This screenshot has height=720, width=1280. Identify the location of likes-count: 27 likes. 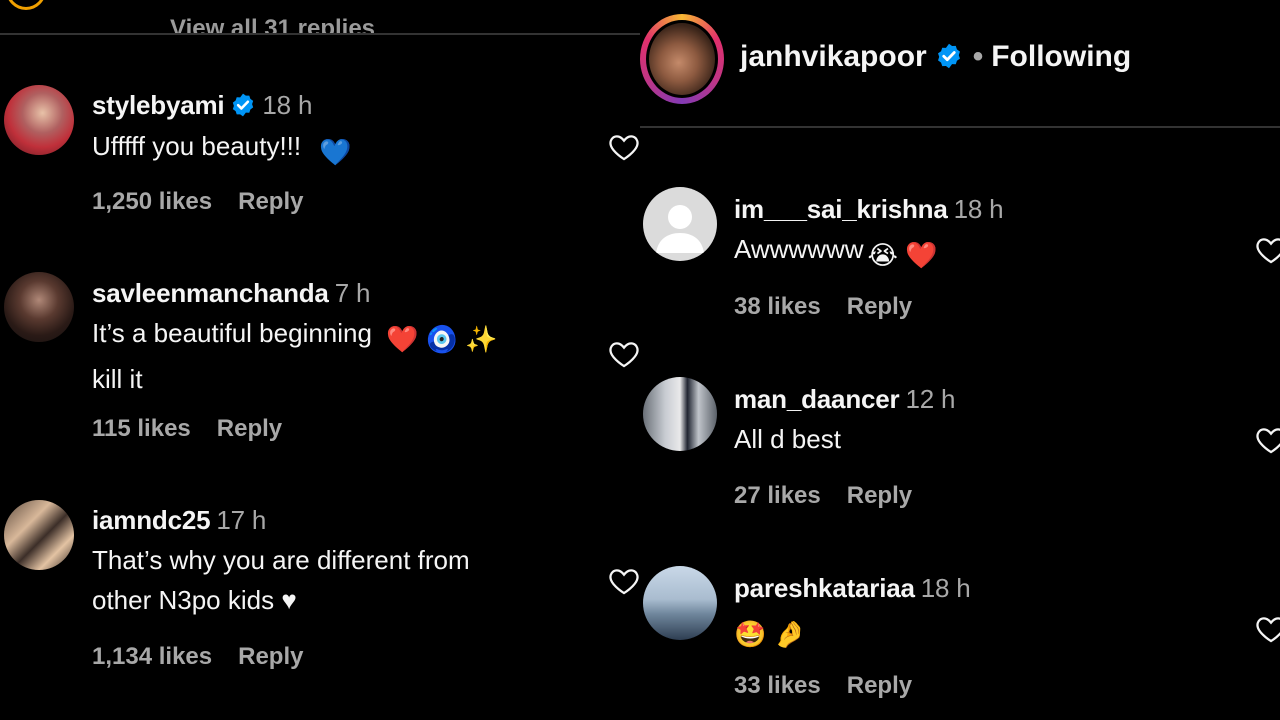
(777, 495).